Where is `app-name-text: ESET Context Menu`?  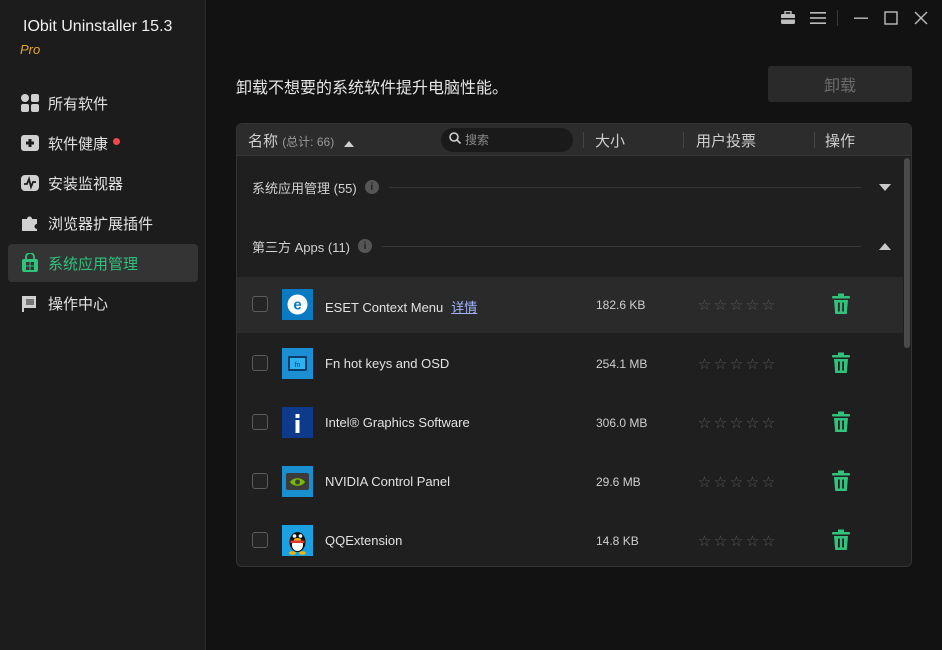
app-name-text: ESET Context Menu is located at coordinates (384, 307).